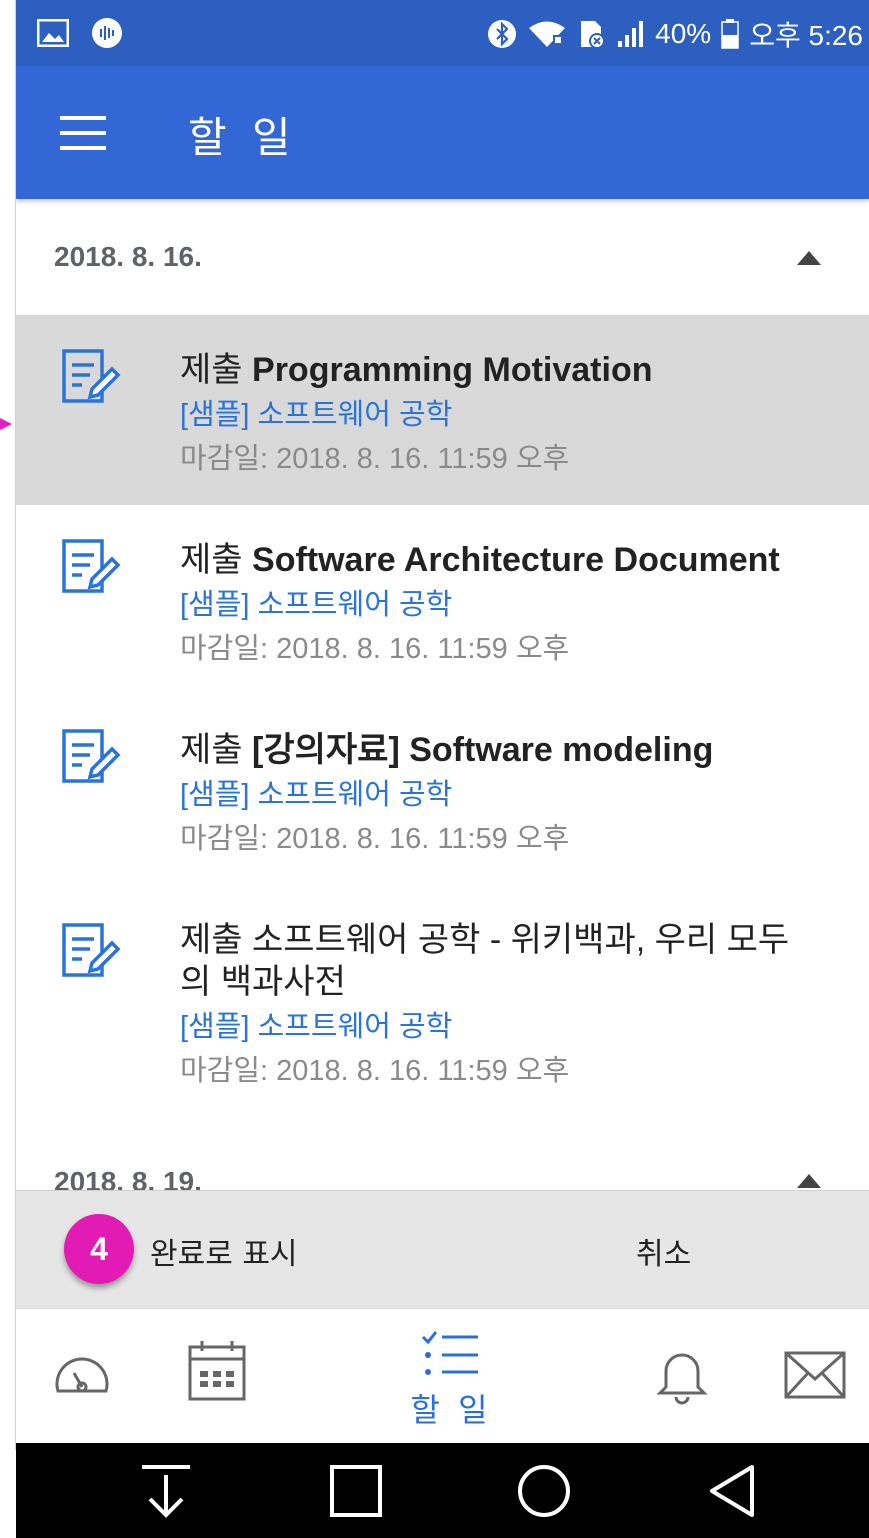 This screenshot has height=1538, width=869. What do you see at coordinates (547, 34) in the screenshot?
I see `wifi-icon` at bounding box center [547, 34].